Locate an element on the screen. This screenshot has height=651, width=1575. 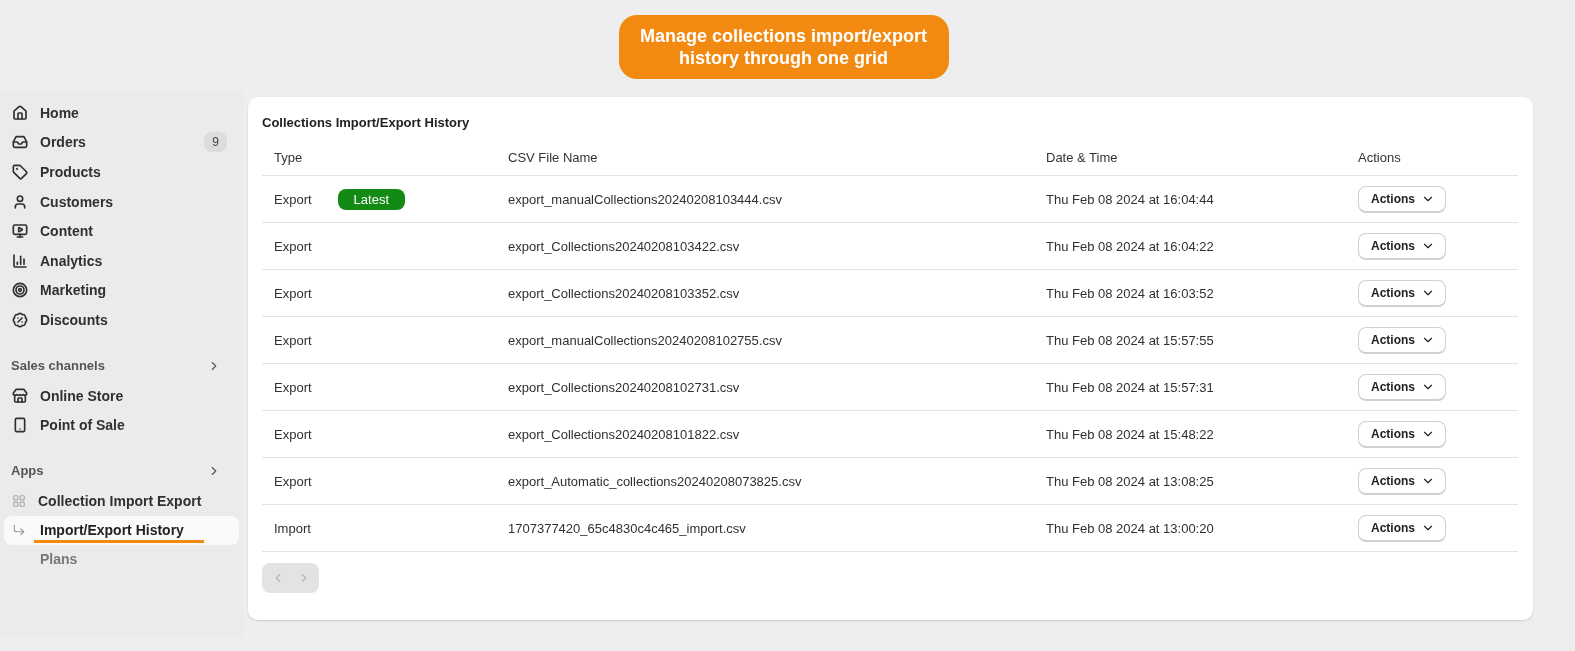
table-cell: export_Automatic_collections20240208073825.csv is located at coordinates (655, 481).